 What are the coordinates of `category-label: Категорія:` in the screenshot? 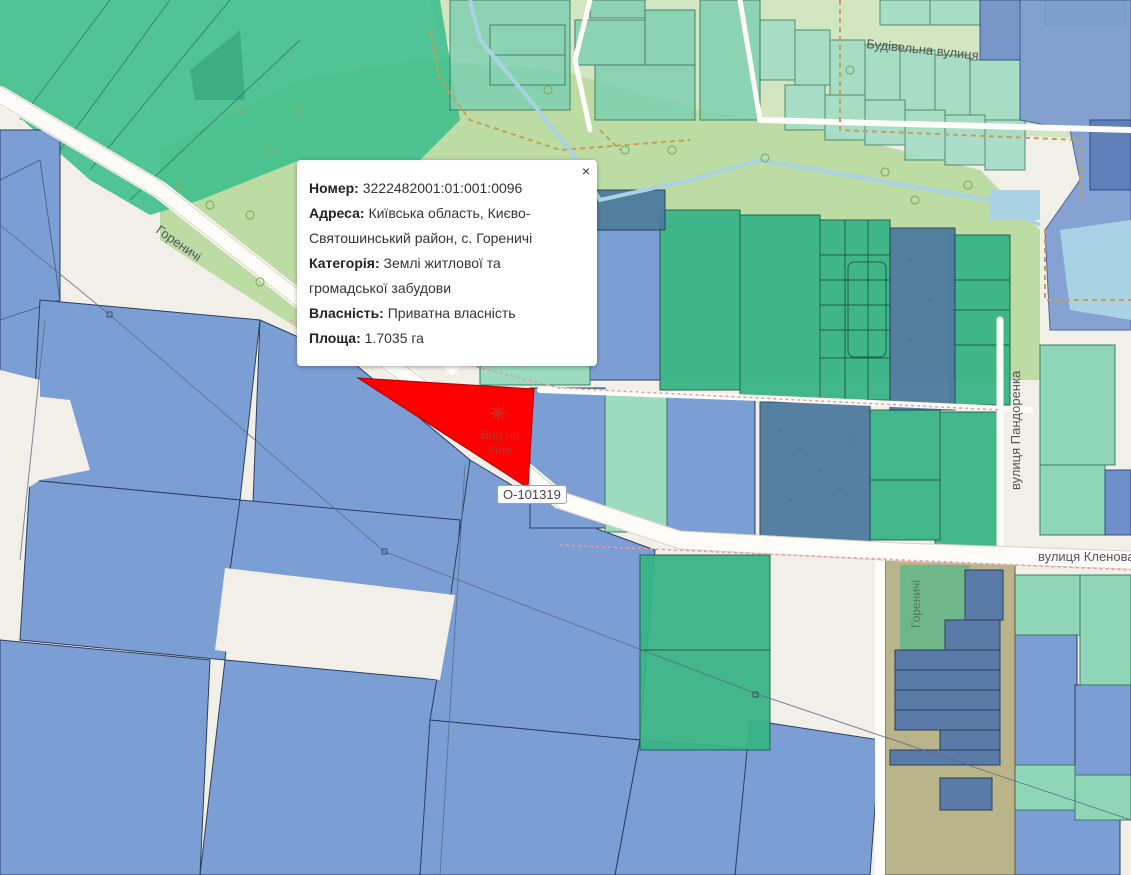 It's located at (344, 263).